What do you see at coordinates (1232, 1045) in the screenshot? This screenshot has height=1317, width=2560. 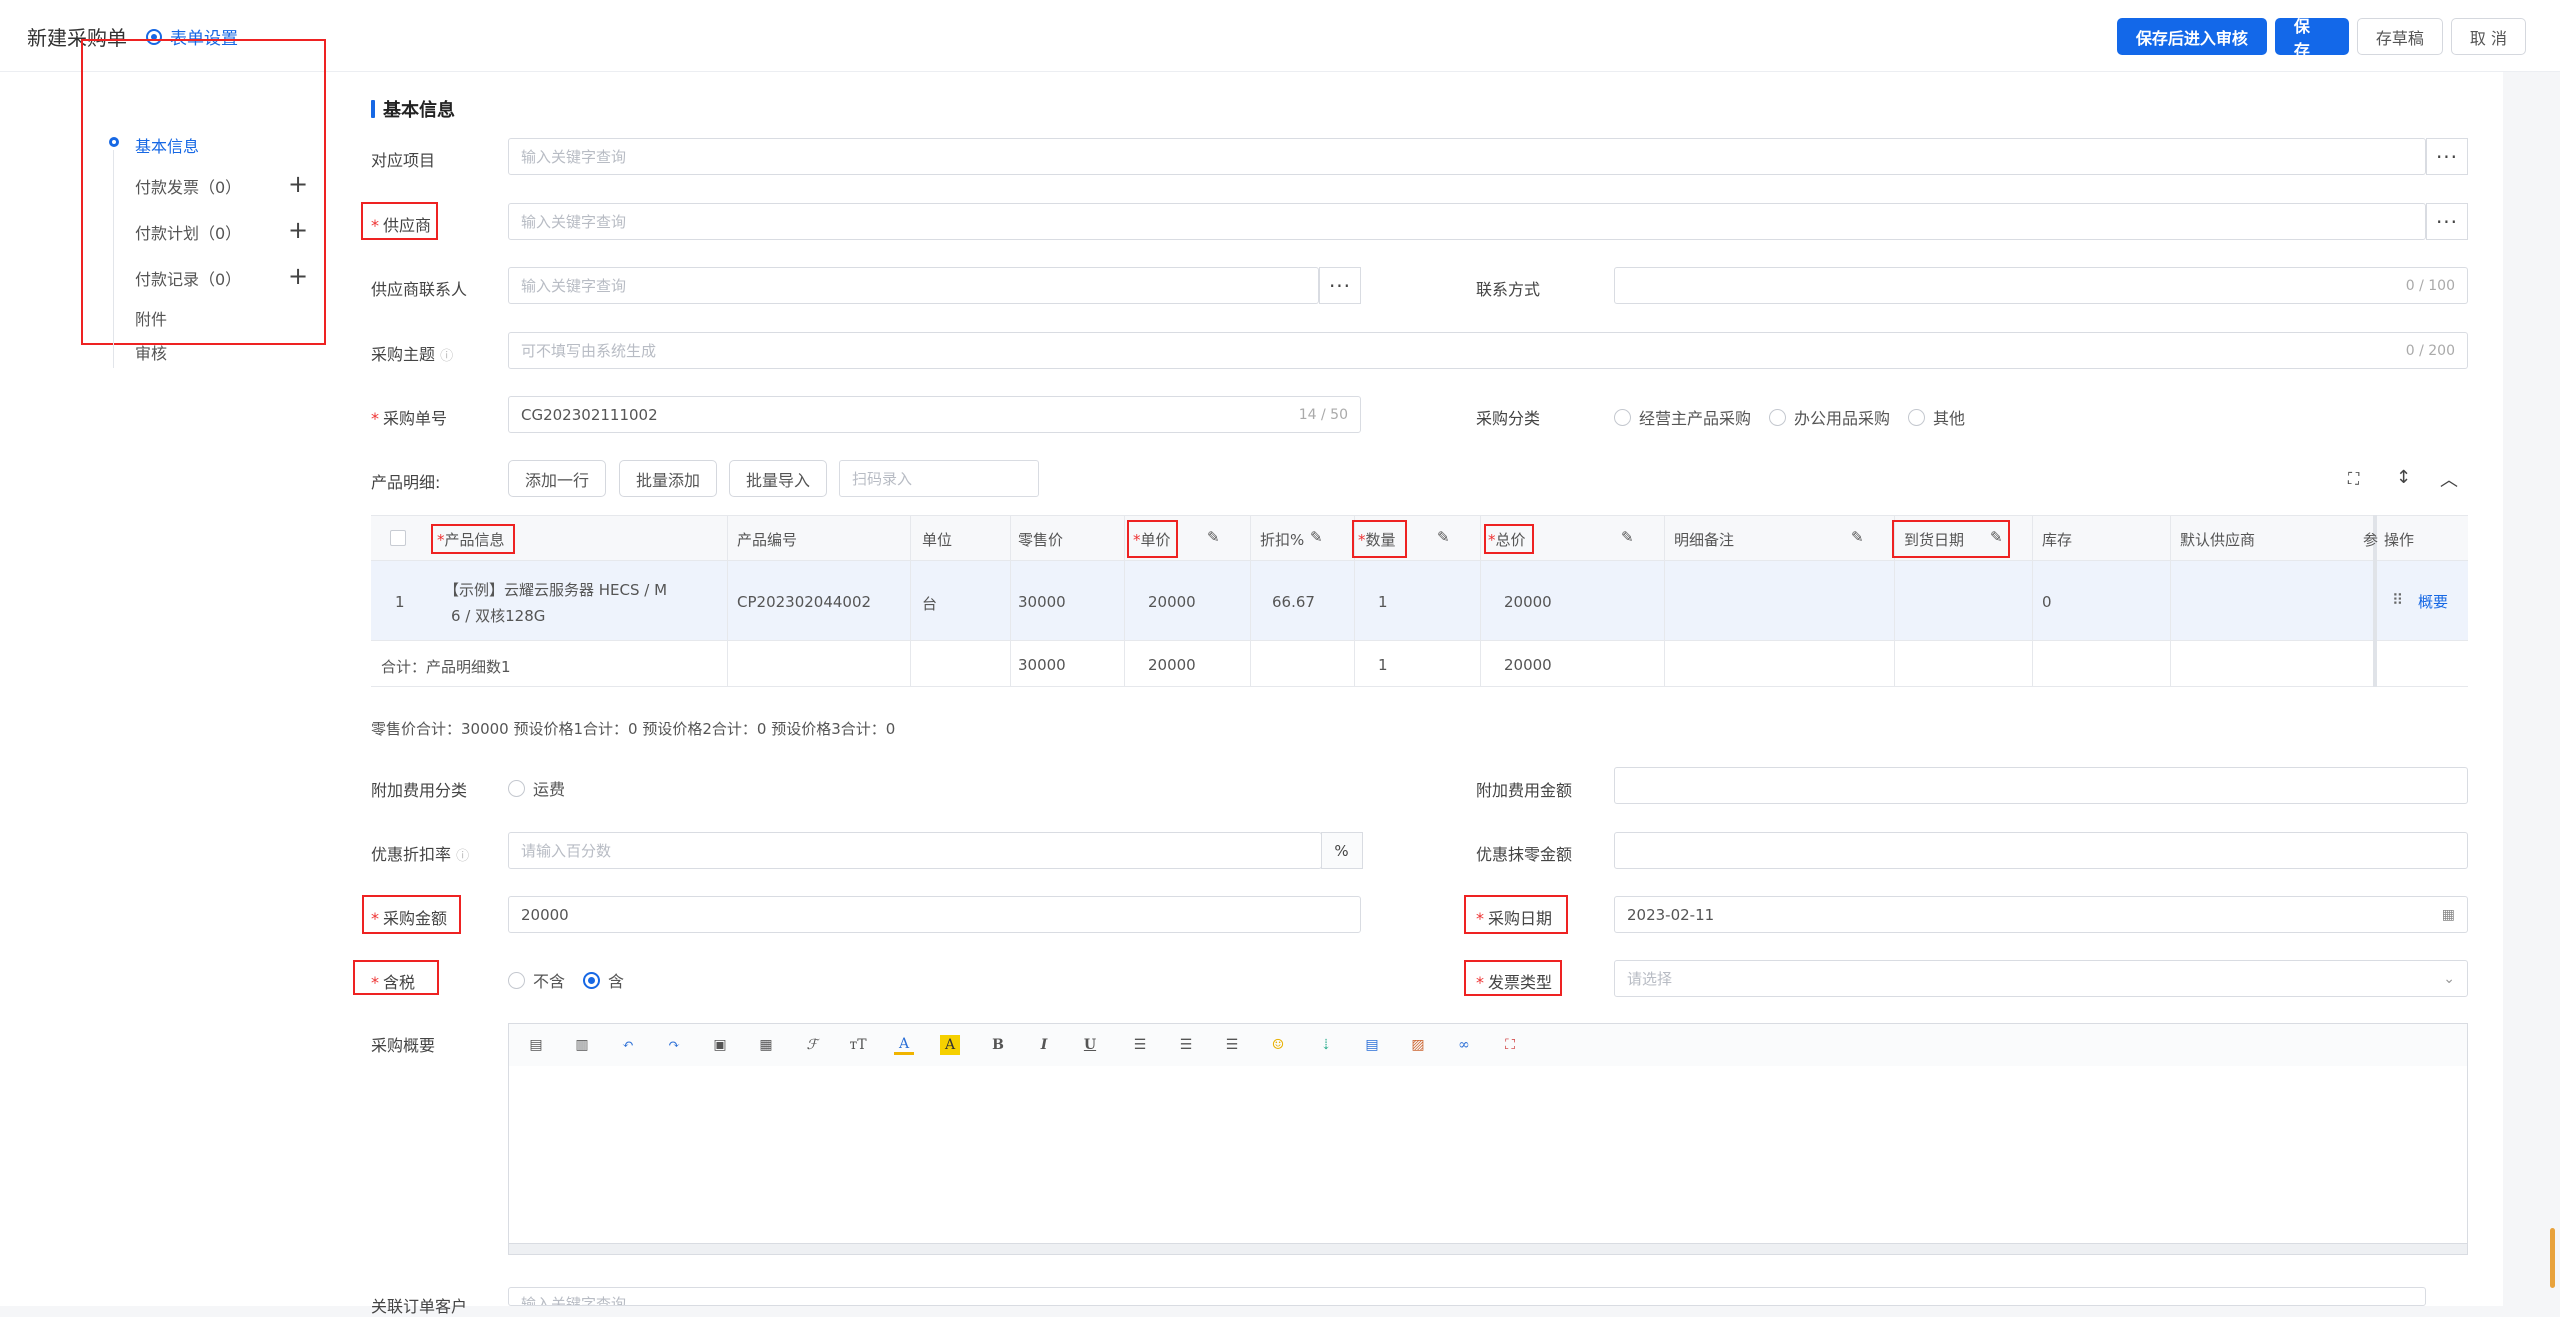 I see `align-right-icon: ☰` at bounding box center [1232, 1045].